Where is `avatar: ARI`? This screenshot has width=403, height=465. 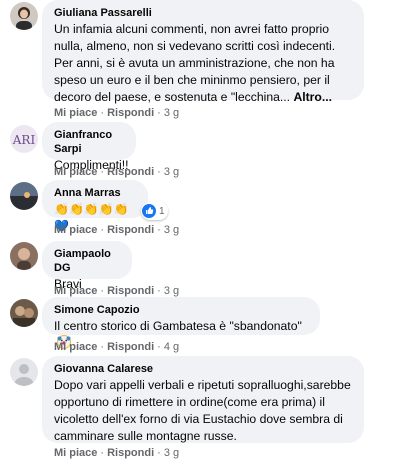 avatar: ARI is located at coordinates (24, 139).